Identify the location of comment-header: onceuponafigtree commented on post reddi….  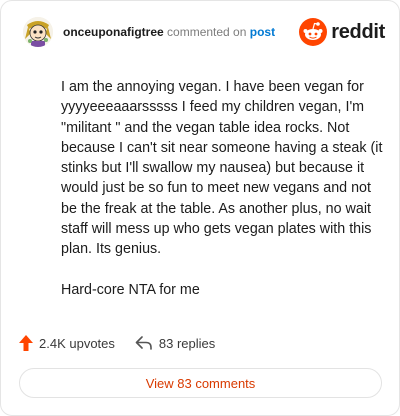
(204, 35).